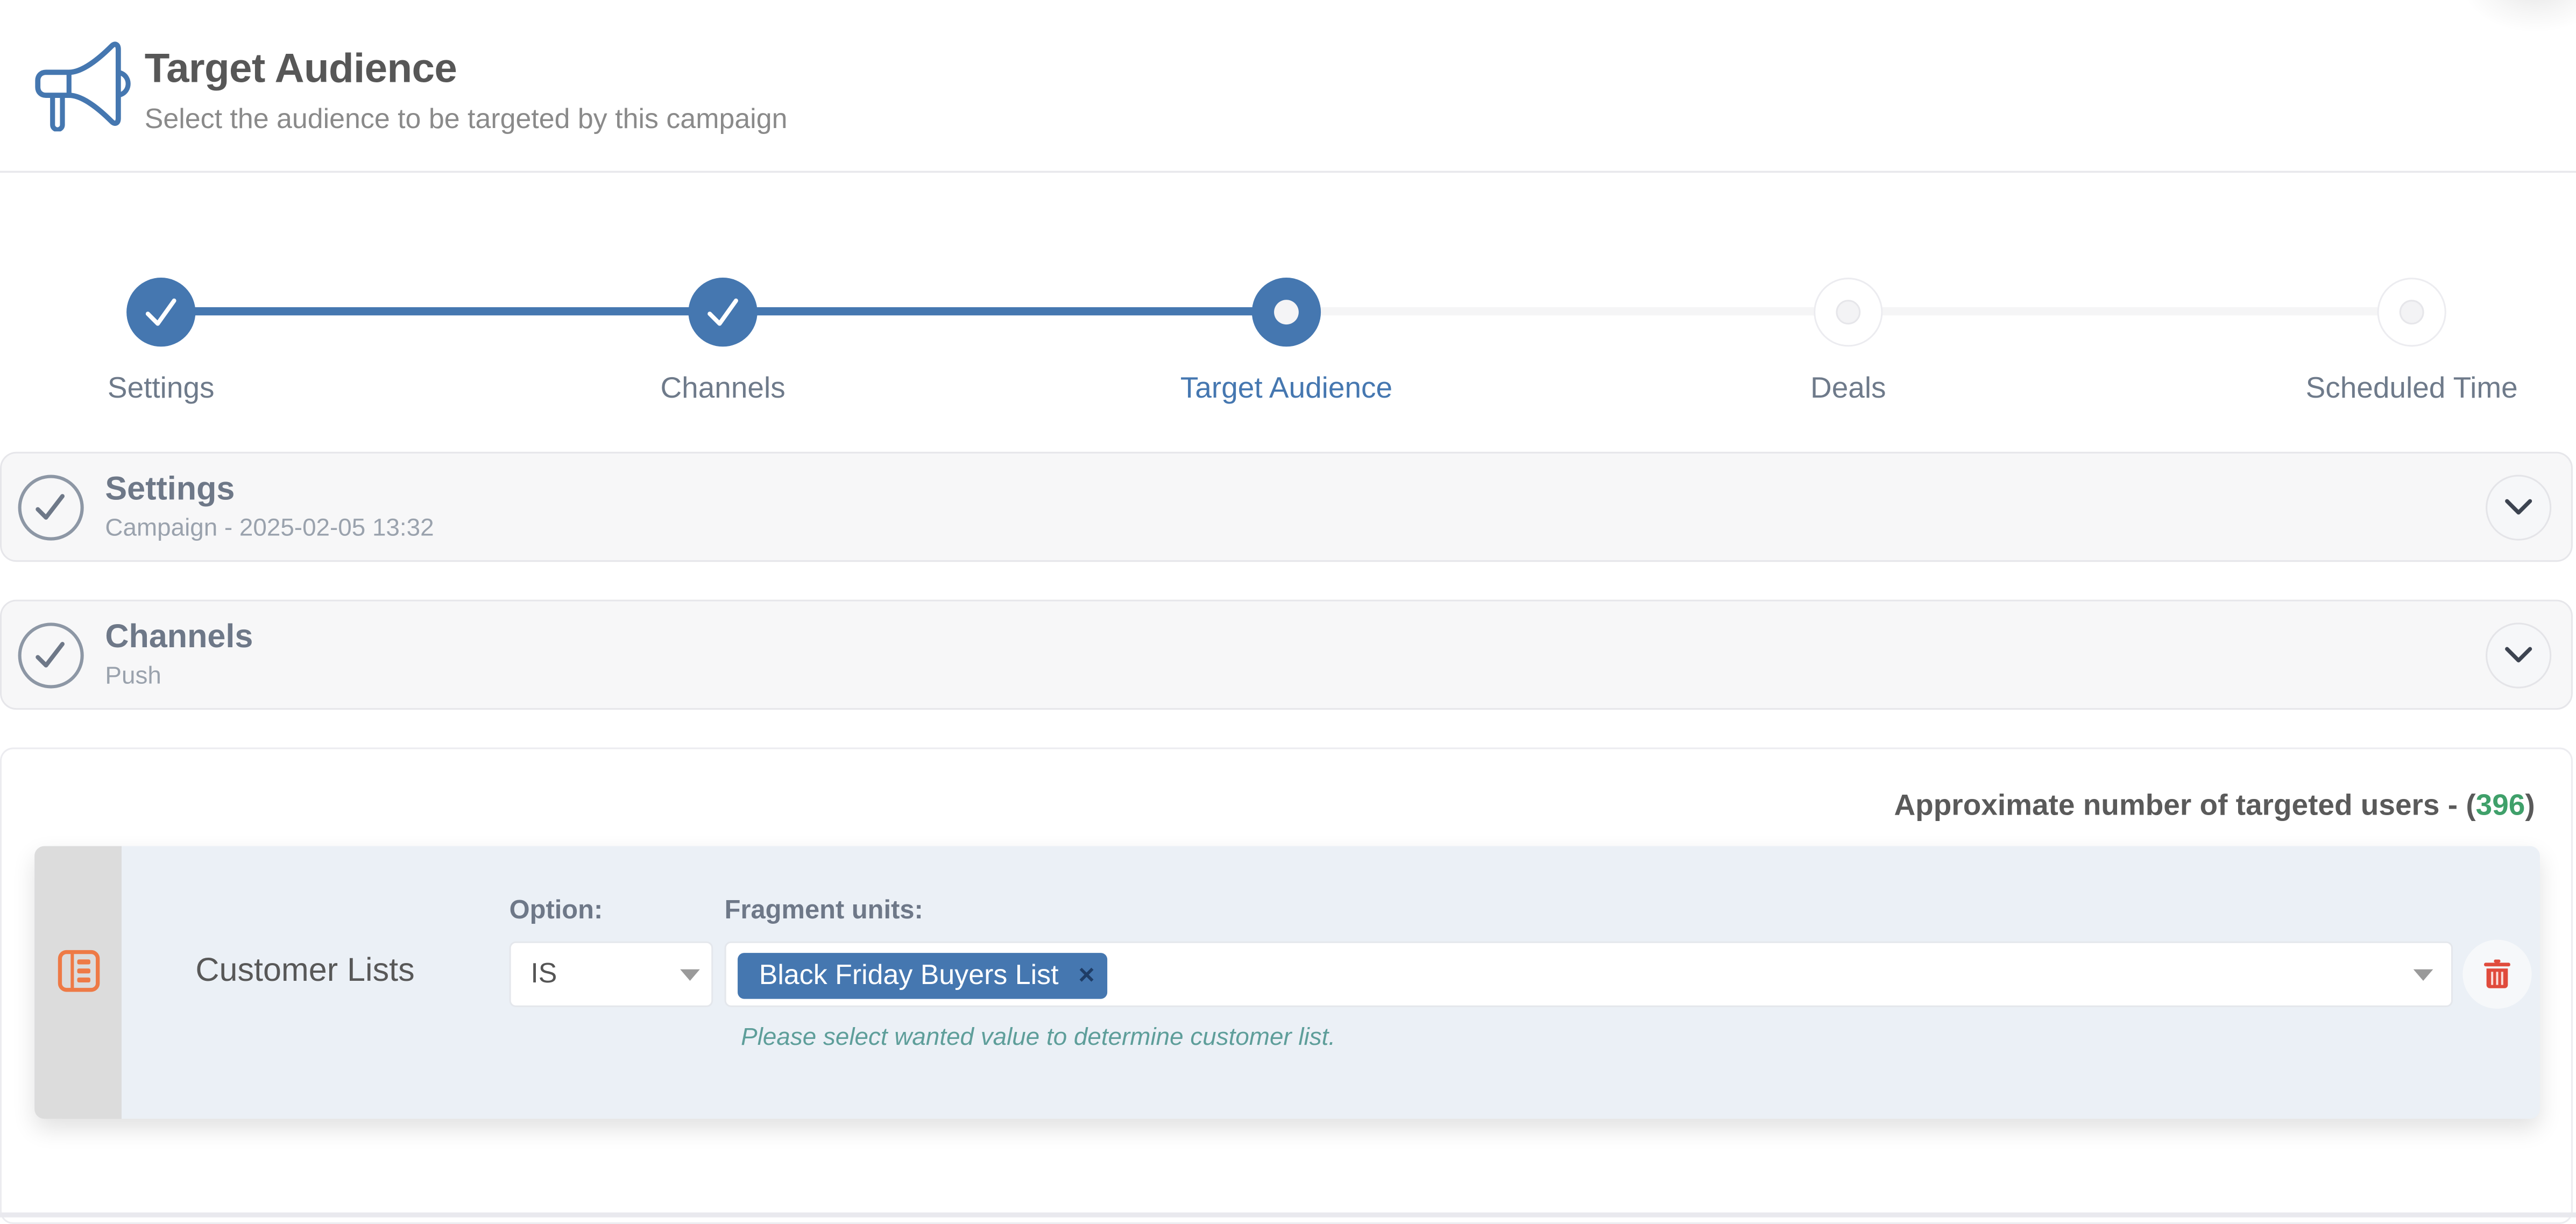 Image resolution: width=2576 pixels, height=1224 pixels. What do you see at coordinates (1286, 655) in the screenshot?
I see `channels-summary-panel: Channels Push` at bounding box center [1286, 655].